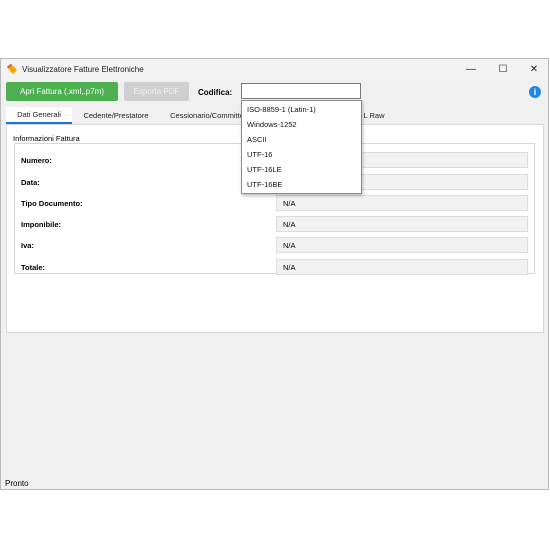 The image size is (550, 550). Describe the element at coordinates (36, 160) in the screenshot. I see `numero-label: Numero:` at that location.